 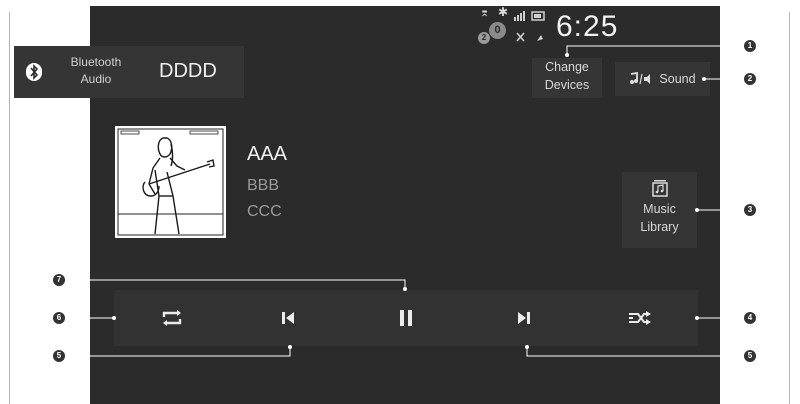 What do you see at coordinates (750, 79) in the screenshot?
I see `callout-2: 2` at bounding box center [750, 79].